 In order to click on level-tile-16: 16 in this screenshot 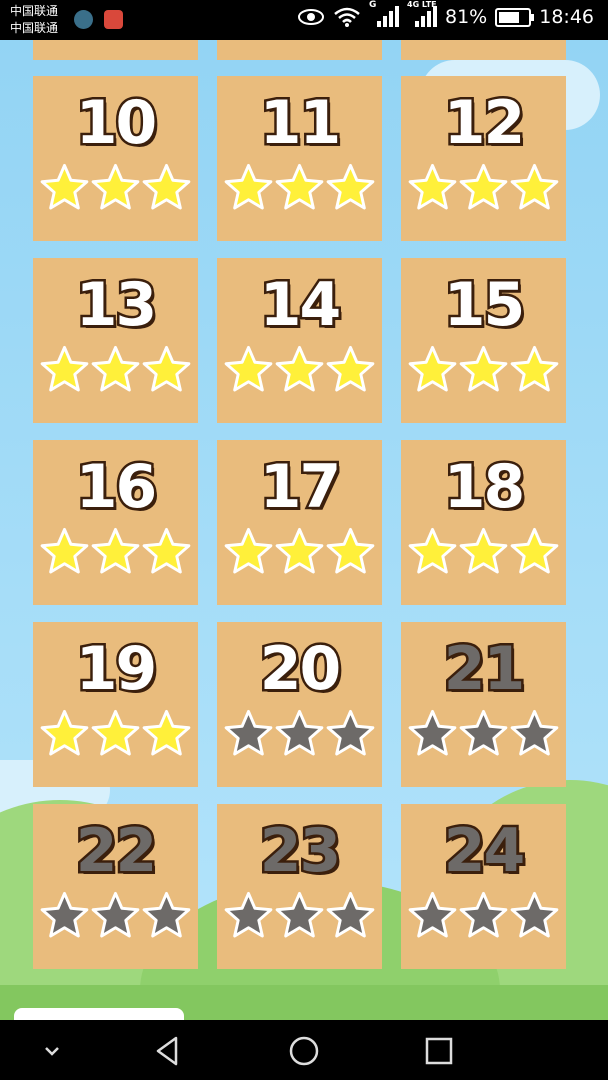, I will do `click(115, 522)`.